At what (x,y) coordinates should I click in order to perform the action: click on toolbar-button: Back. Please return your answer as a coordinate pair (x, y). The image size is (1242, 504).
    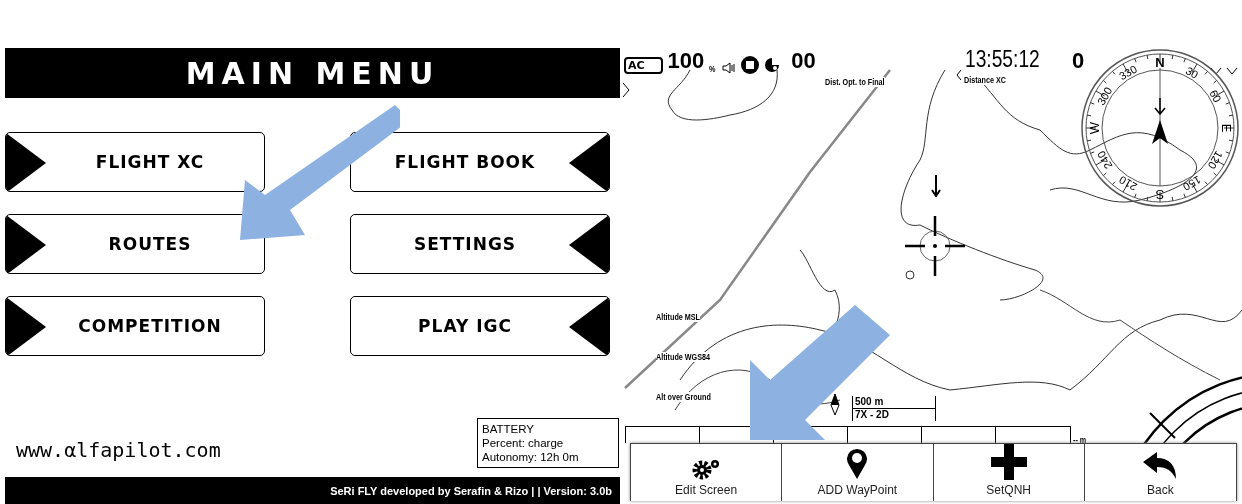
    Looking at the image, I should click on (1160, 472).